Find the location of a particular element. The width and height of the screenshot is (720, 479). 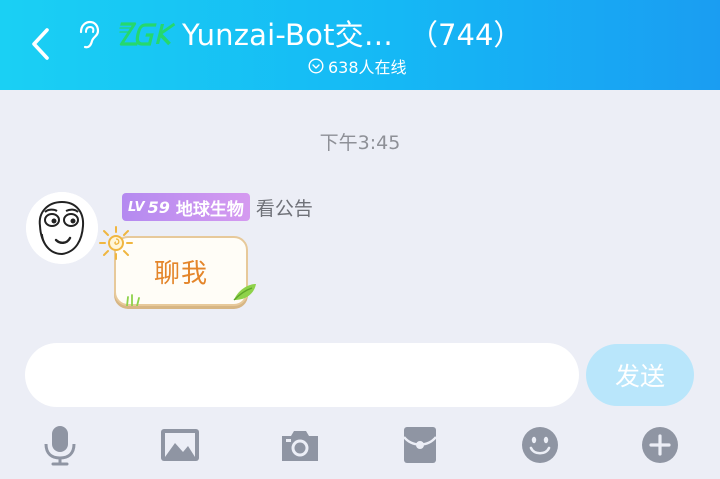

more-button is located at coordinates (660, 445).